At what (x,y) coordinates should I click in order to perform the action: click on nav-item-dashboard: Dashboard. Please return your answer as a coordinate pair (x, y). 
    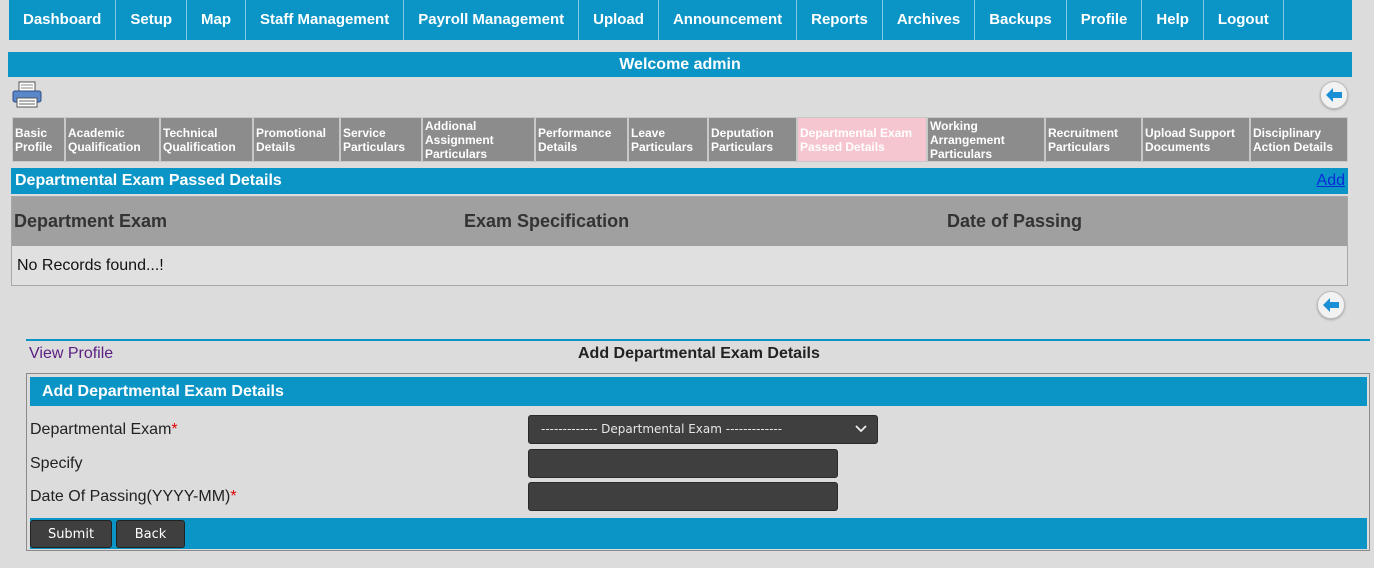
    Looking at the image, I should click on (63, 20).